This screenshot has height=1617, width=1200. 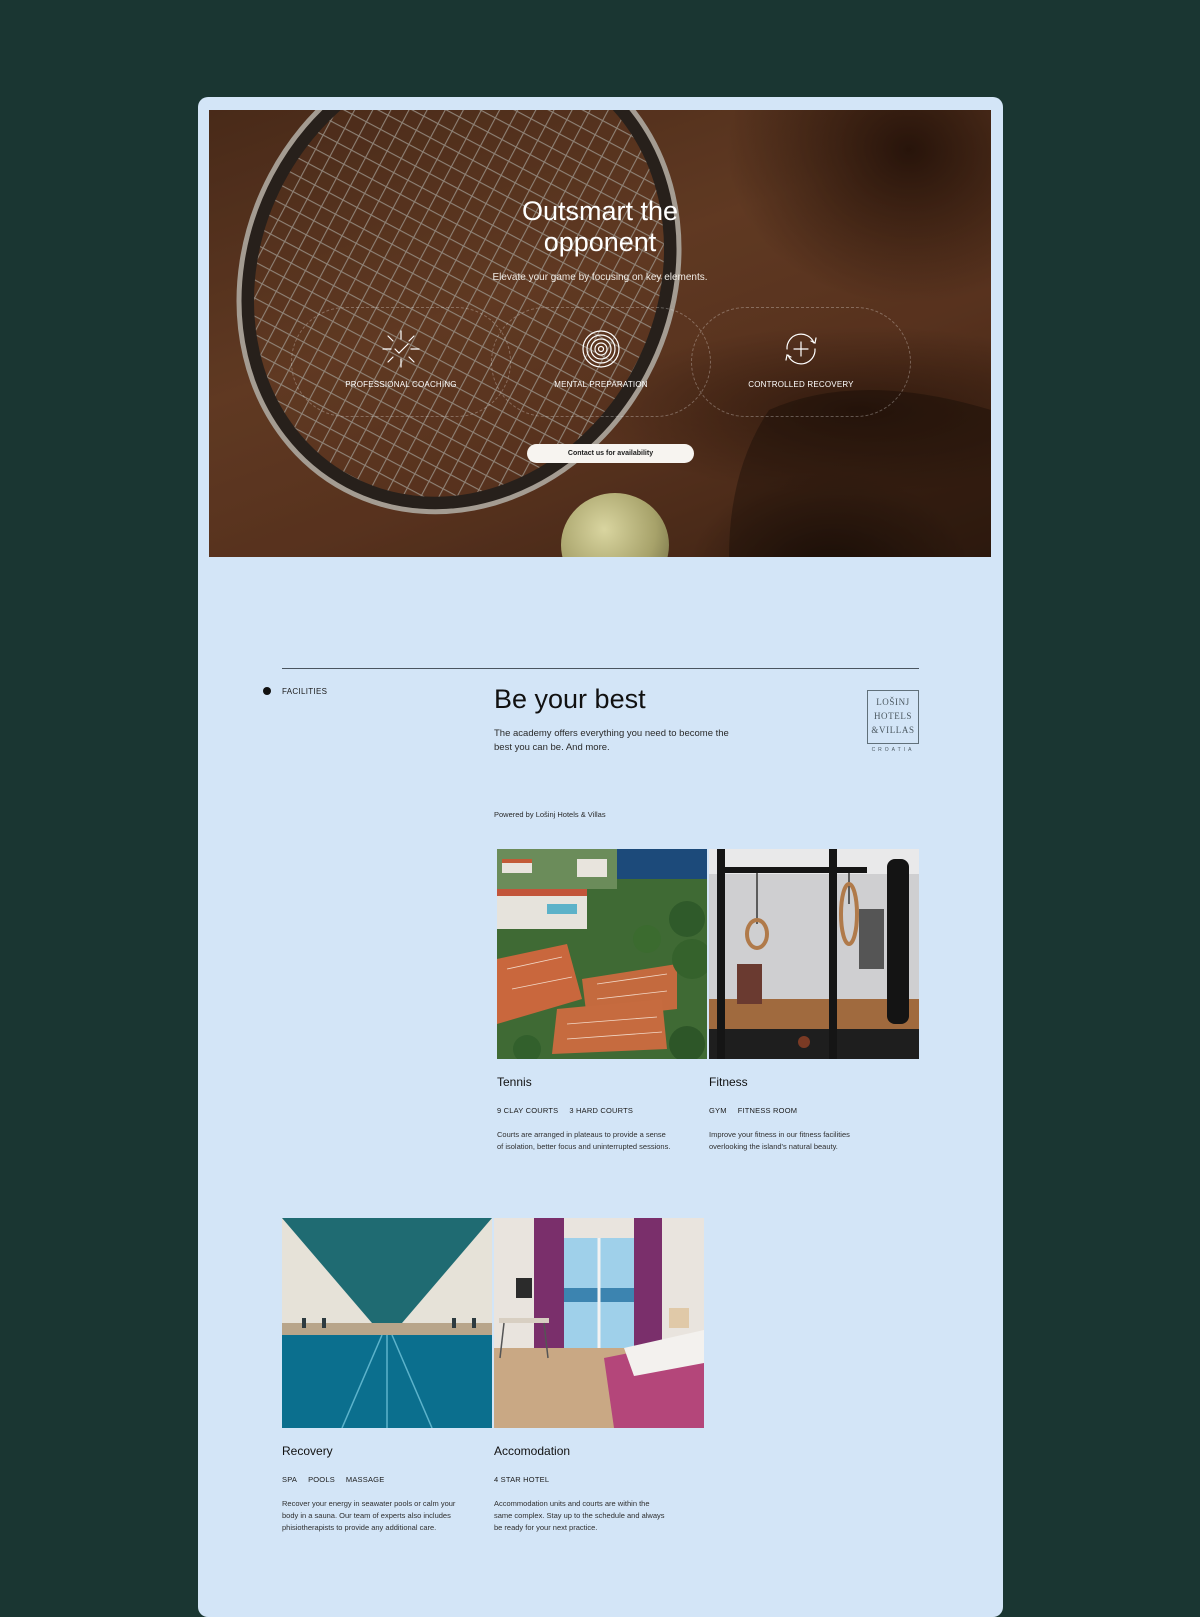 I want to click on feature-professional-coaching: PROFESSIONAL COACHING, so click(x=401, y=362).